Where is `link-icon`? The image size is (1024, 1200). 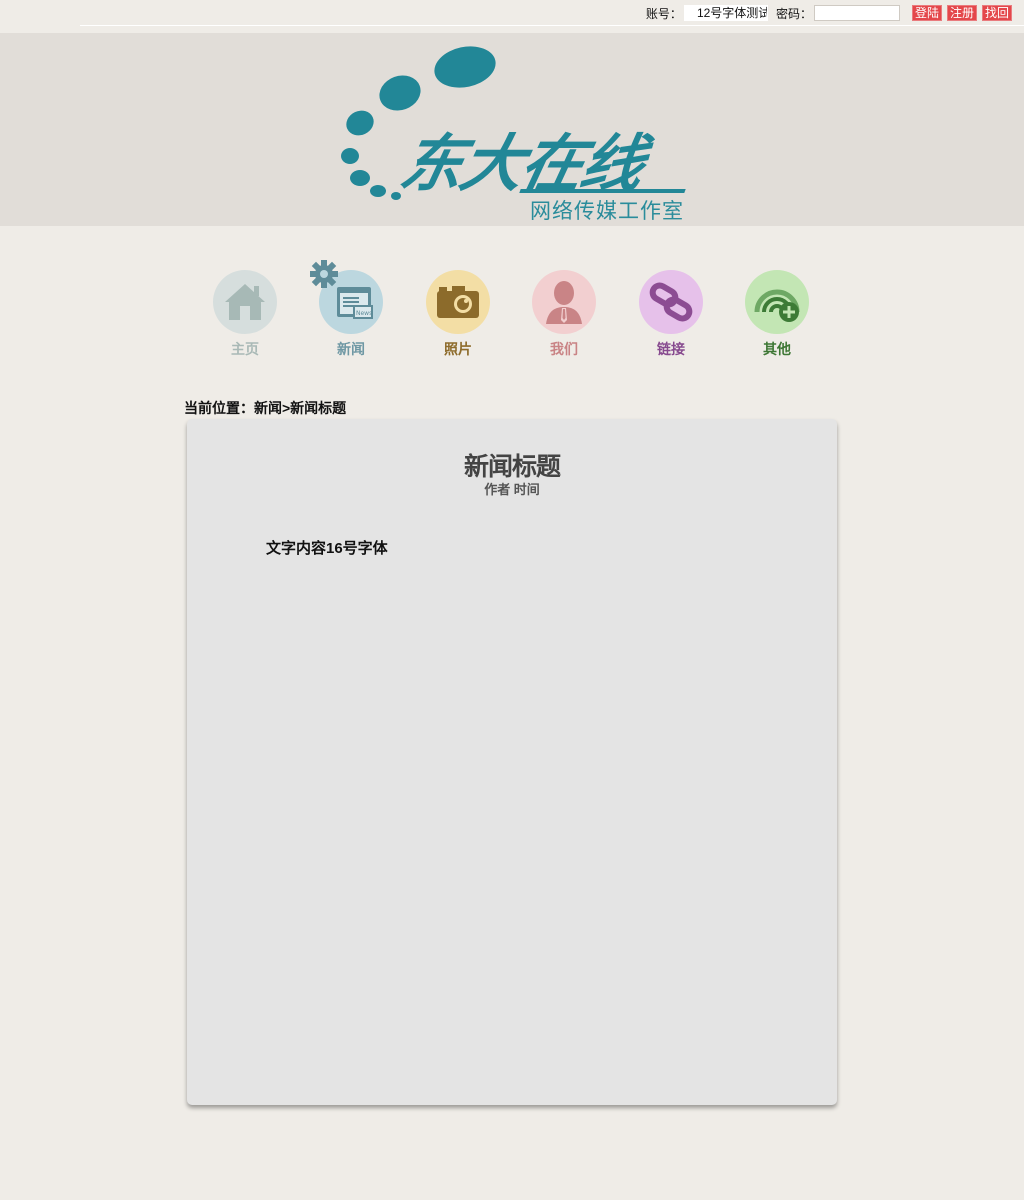
link-icon is located at coordinates (671, 302).